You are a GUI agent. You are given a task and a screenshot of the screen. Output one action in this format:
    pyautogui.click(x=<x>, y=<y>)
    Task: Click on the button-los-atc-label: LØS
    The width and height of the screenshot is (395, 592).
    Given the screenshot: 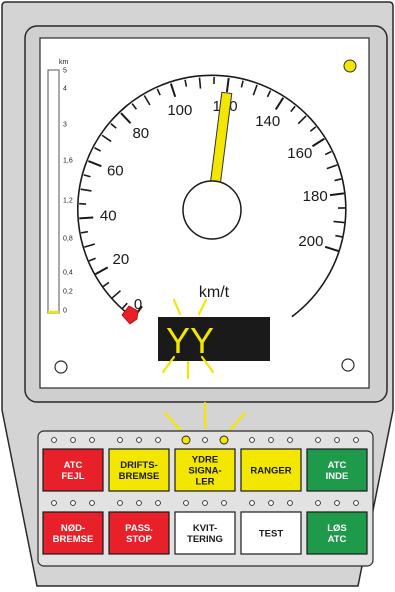 What is the action you would take?
    pyautogui.click(x=337, y=528)
    